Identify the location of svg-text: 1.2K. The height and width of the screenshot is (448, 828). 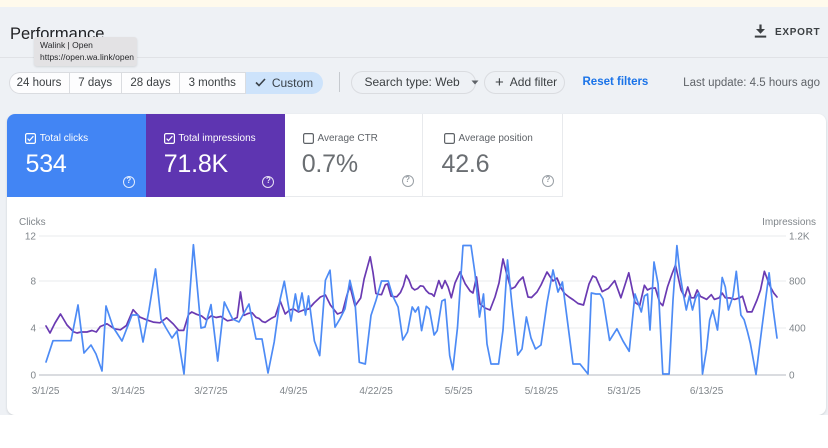
(799, 237).